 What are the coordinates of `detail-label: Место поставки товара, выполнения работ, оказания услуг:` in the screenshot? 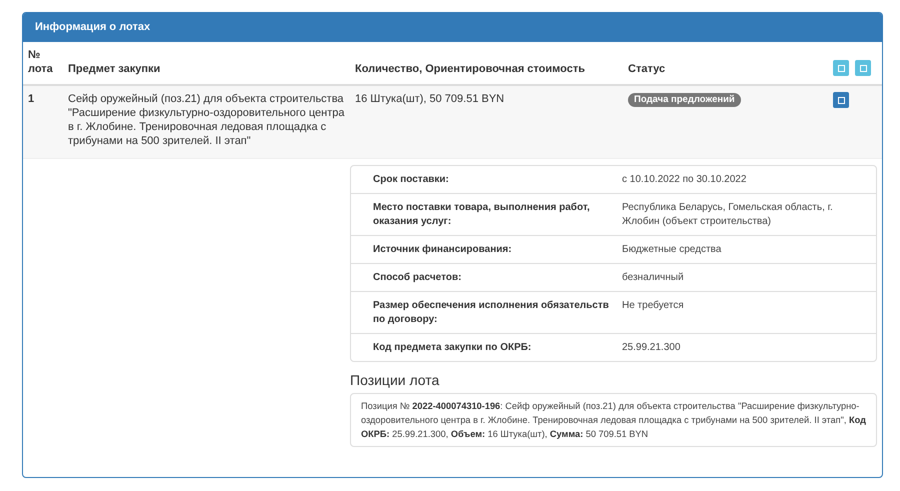 It's located at (482, 215).